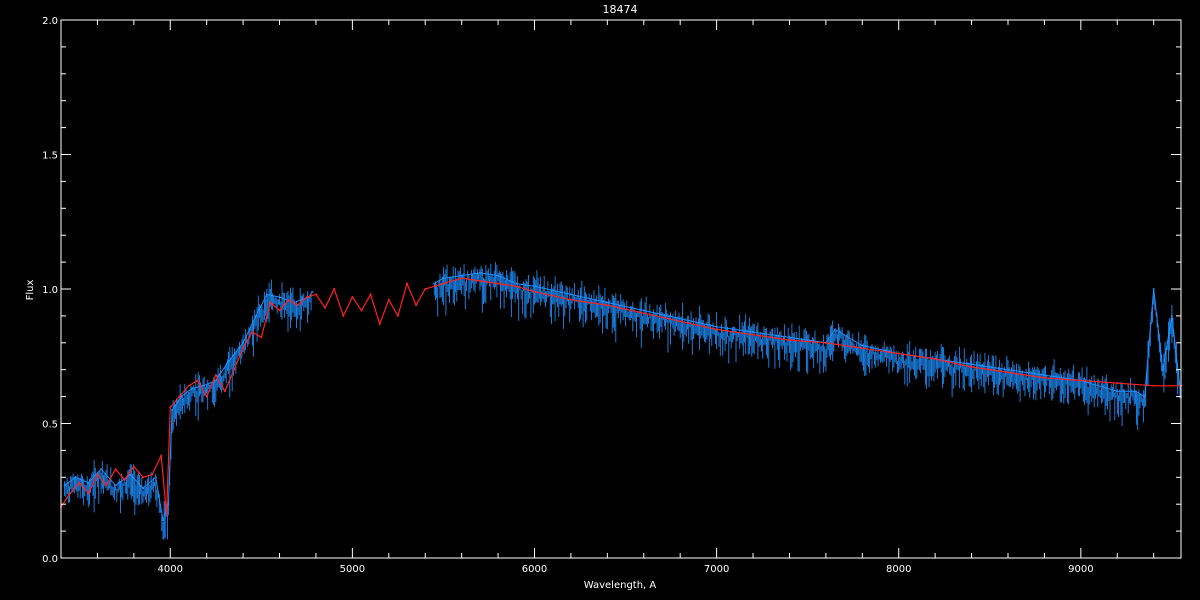 This screenshot has height=600, width=1200. I want to click on x-axis-title: Wavelength, A, so click(620, 585).